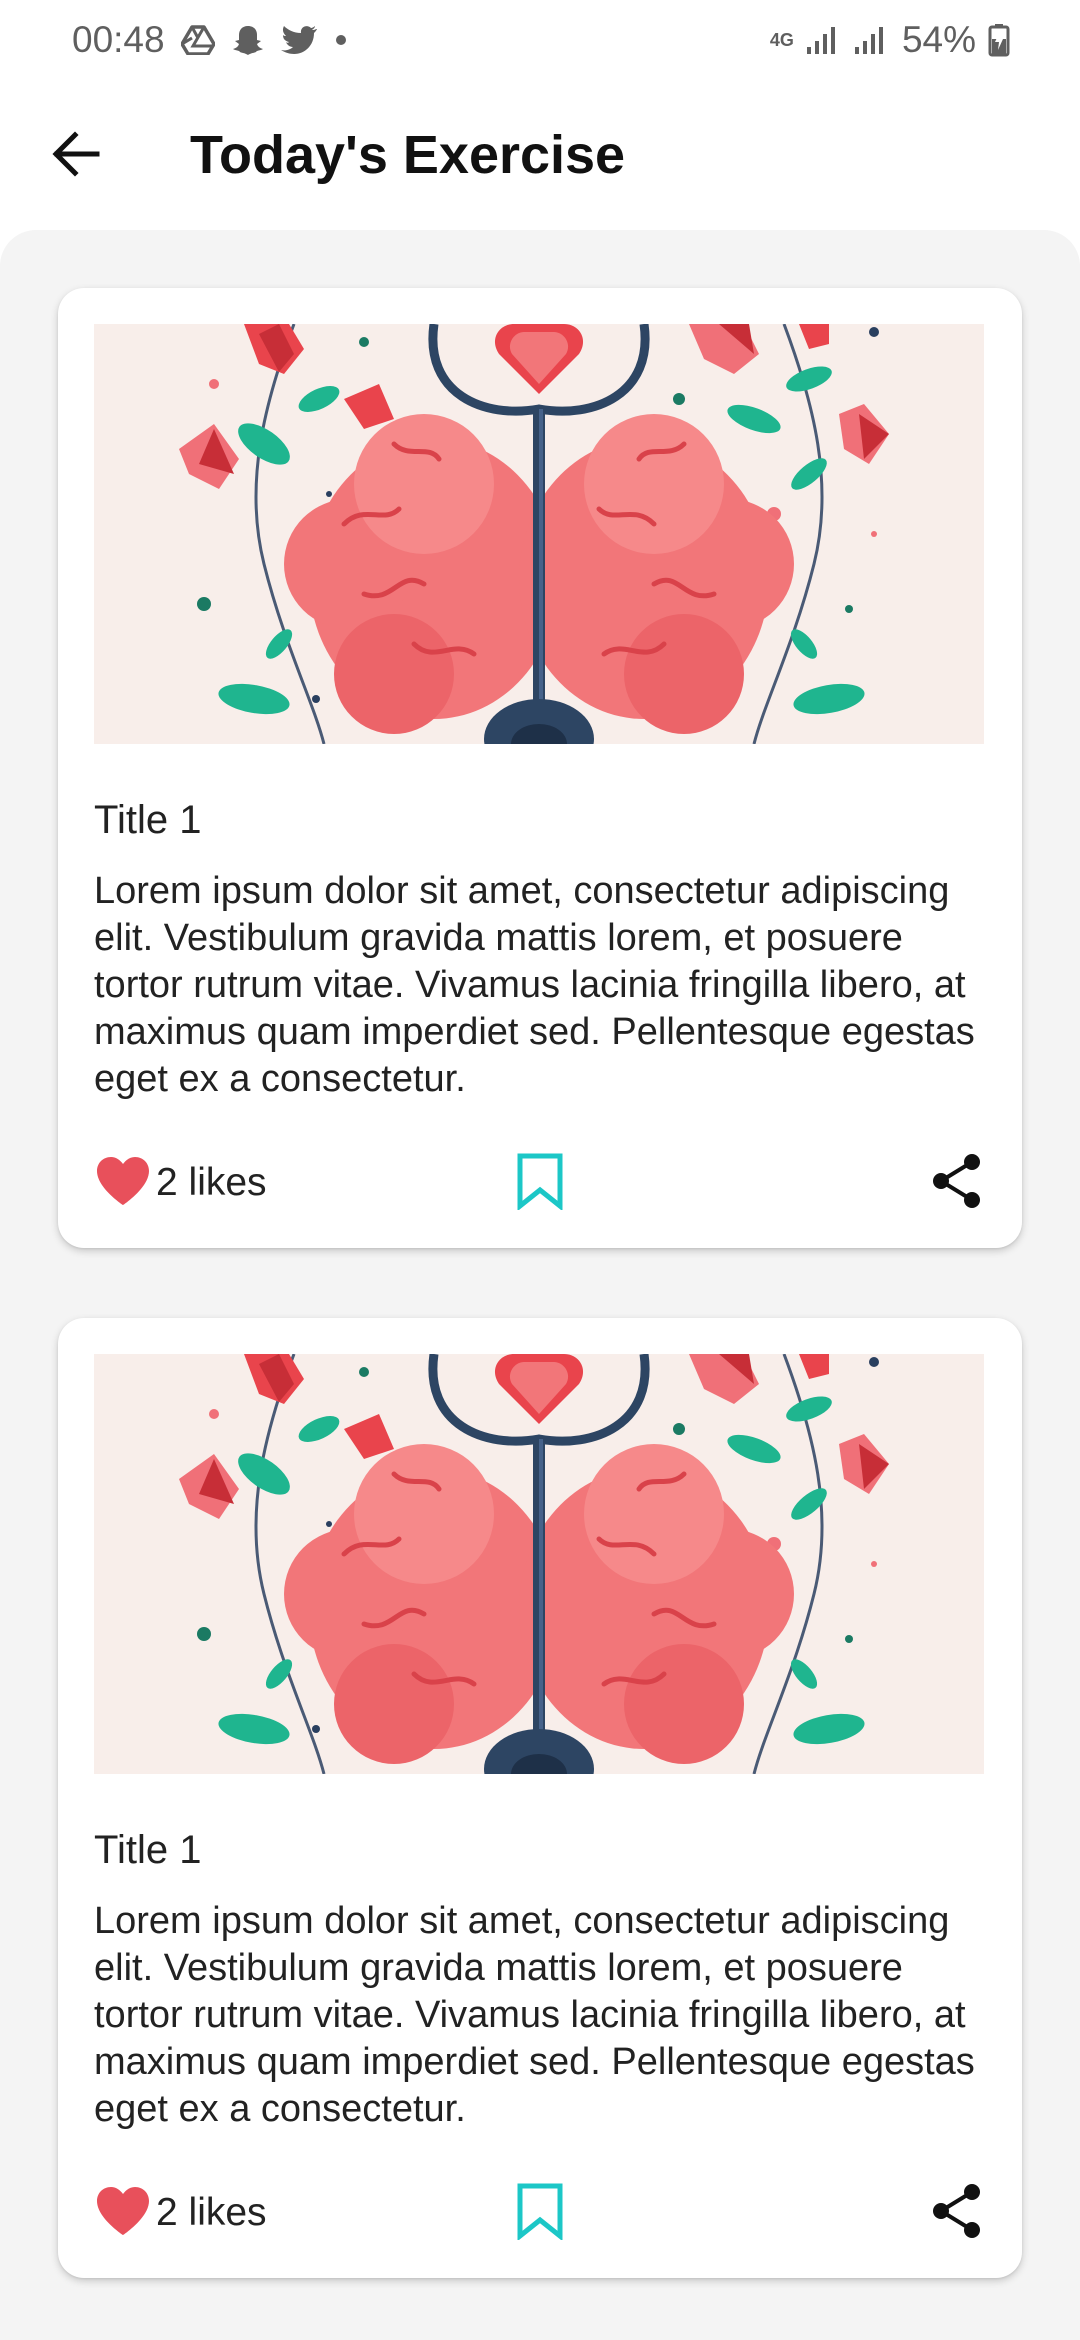 The width and height of the screenshot is (1080, 2340). Describe the element at coordinates (298, 40) in the screenshot. I see `twitter-icon` at that location.